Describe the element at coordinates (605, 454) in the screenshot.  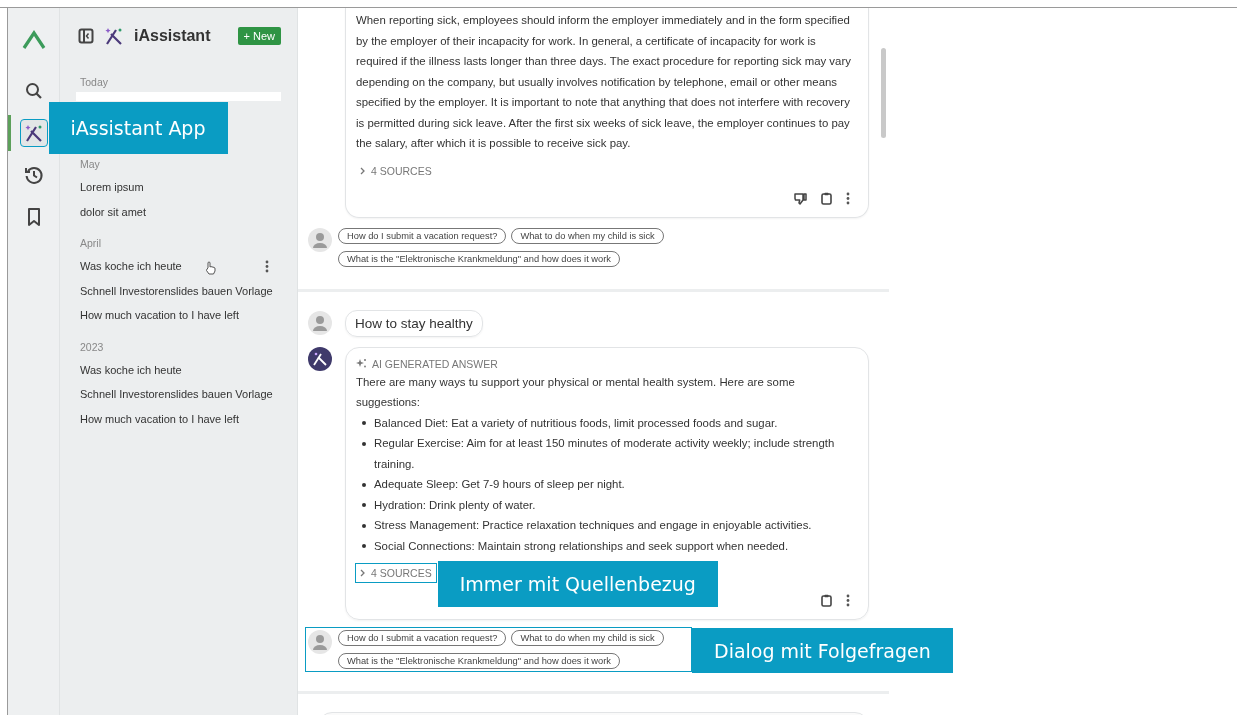
I see `bullet-text: Regular Exercise: Aim for at least 150 minutes of moderate activity weekly; include strength training.` at that location.